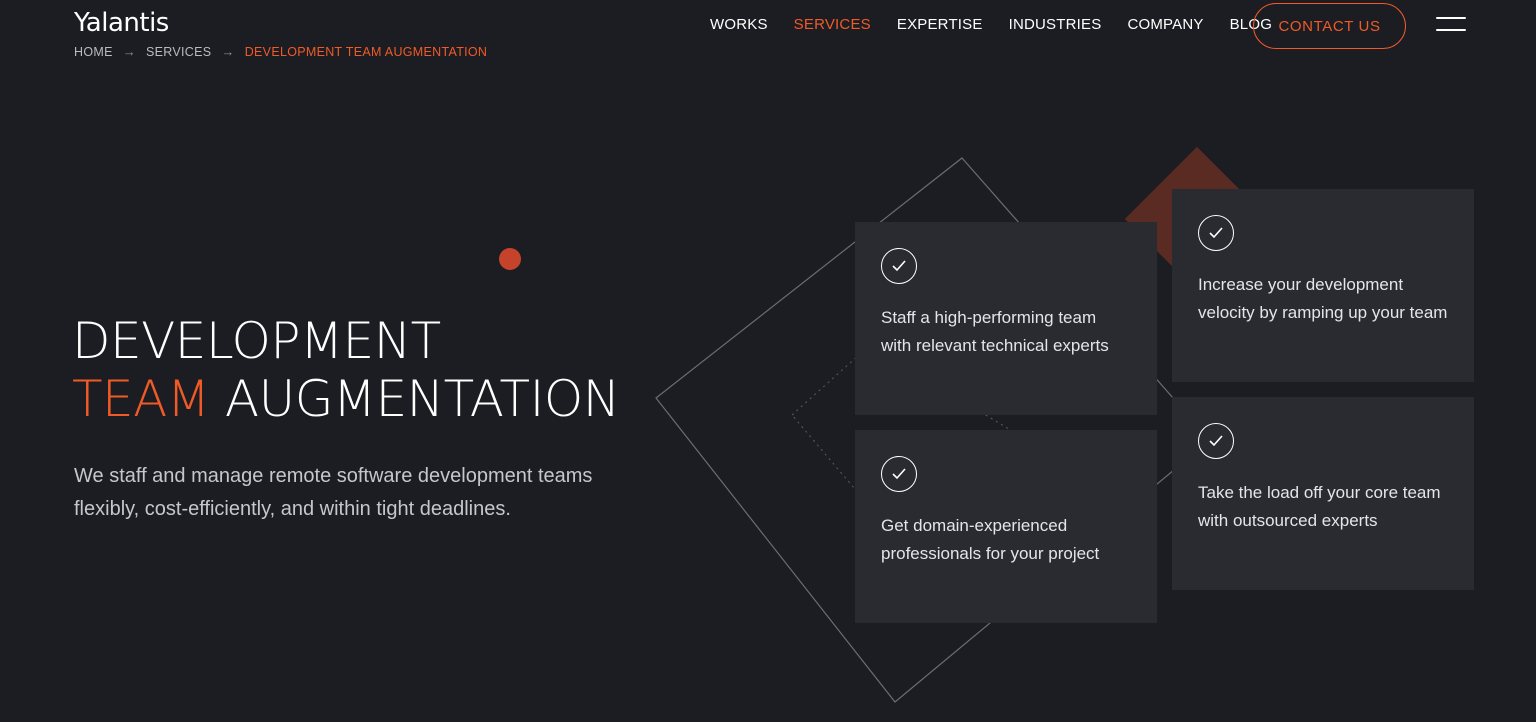  What do you see at coordinates (422, 399) in the screenshot?
I see `title-rest: AUGMENTATION` at bounding box center [422, 399].